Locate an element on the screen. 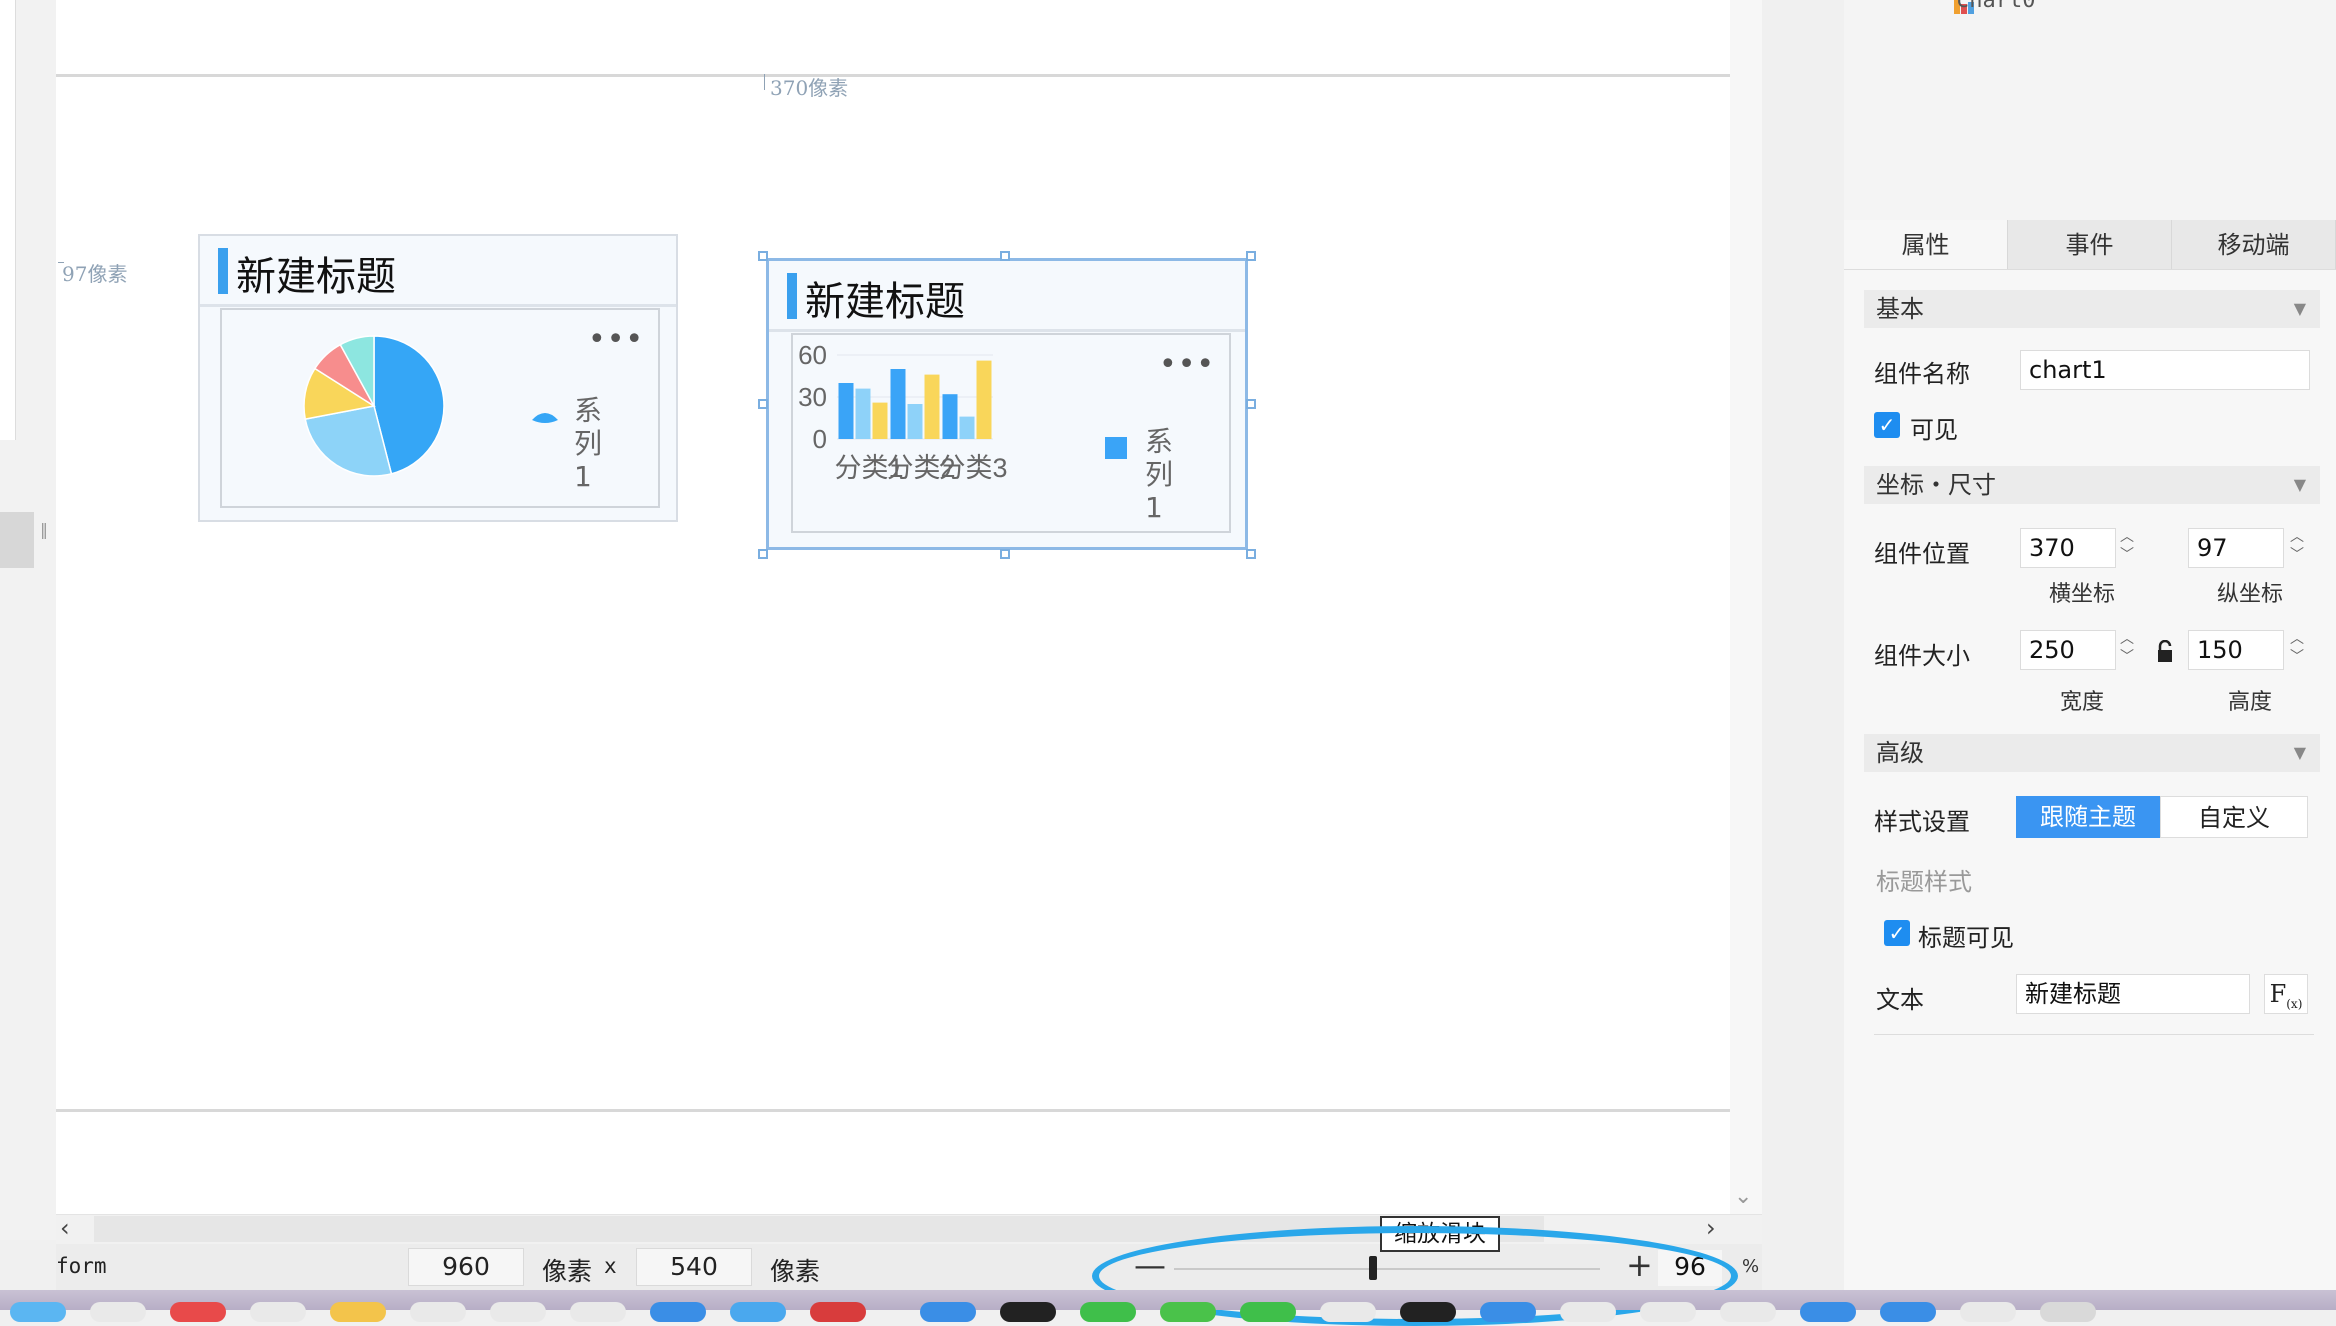 The width and height of the screenshot is (2336, 1326). bar-分类3-3 is located at coordinates (984, 399).